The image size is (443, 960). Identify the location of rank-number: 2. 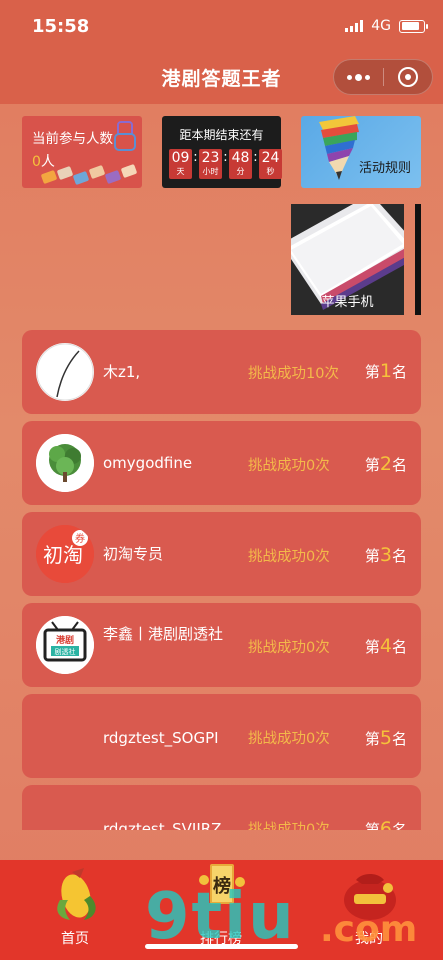
(385, 464).